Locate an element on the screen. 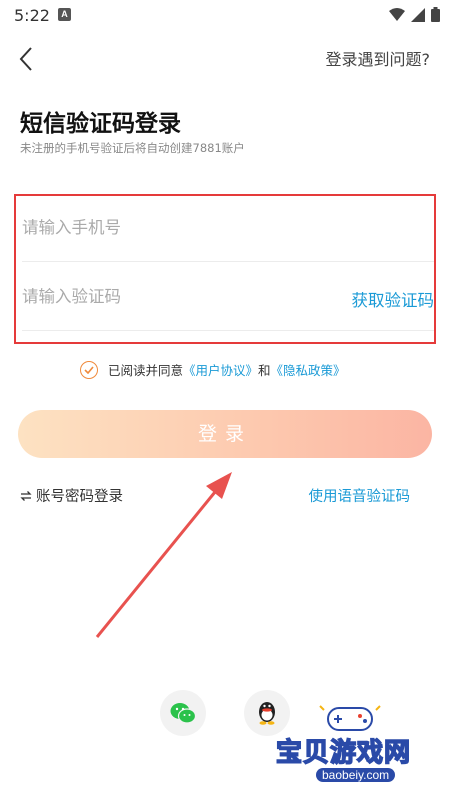  login-help-link: 登录遇到问题? is located at coordinates (378, 58).